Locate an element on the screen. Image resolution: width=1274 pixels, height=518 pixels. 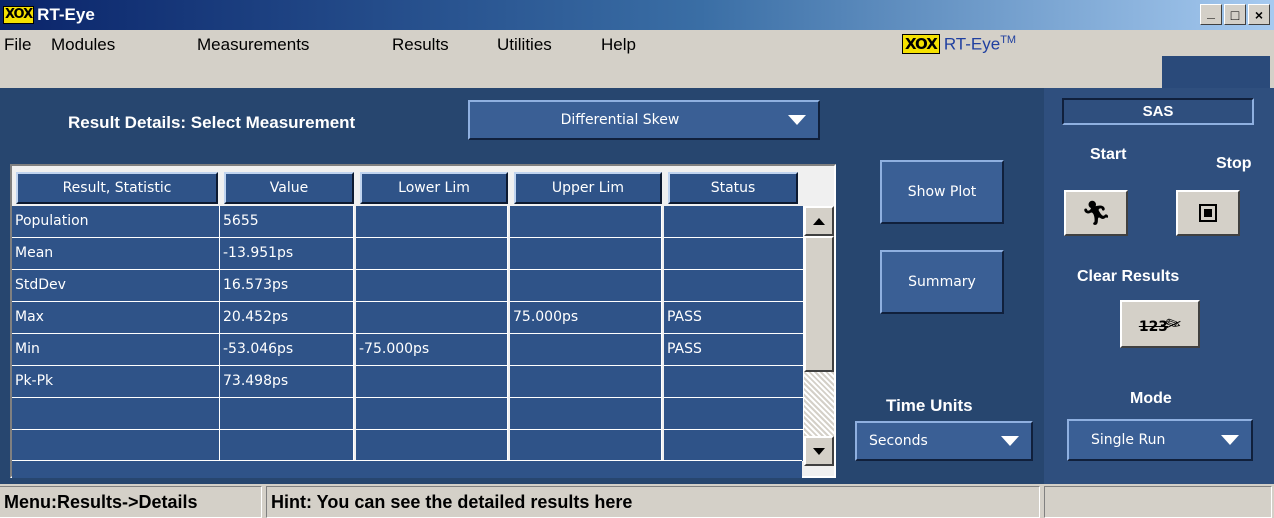
start-button: 🏃︎ is located at coordinates (1096, 213).